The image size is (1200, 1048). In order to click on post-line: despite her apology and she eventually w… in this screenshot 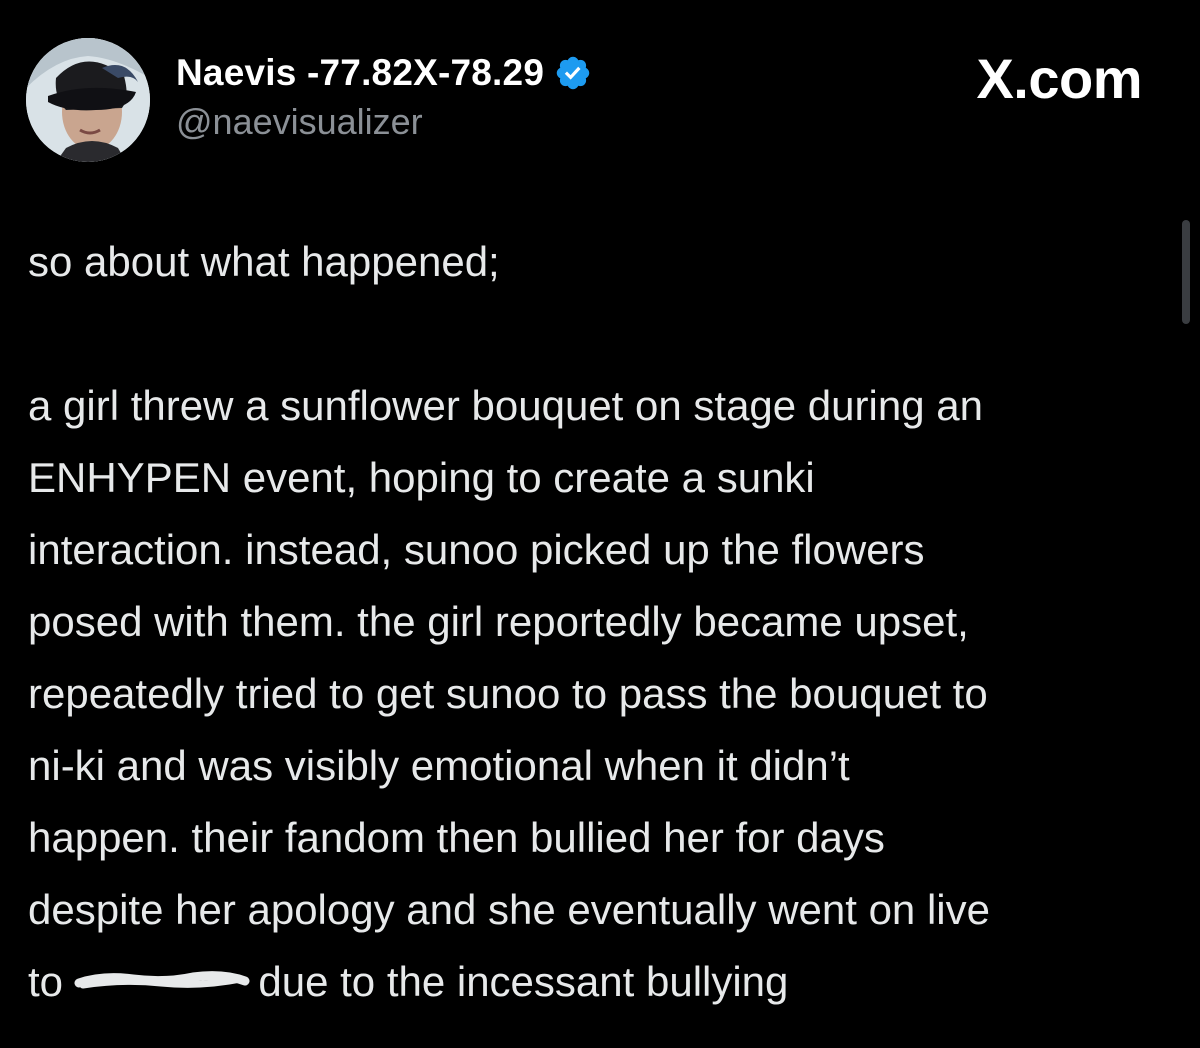, I will do `click(509, 909)`.